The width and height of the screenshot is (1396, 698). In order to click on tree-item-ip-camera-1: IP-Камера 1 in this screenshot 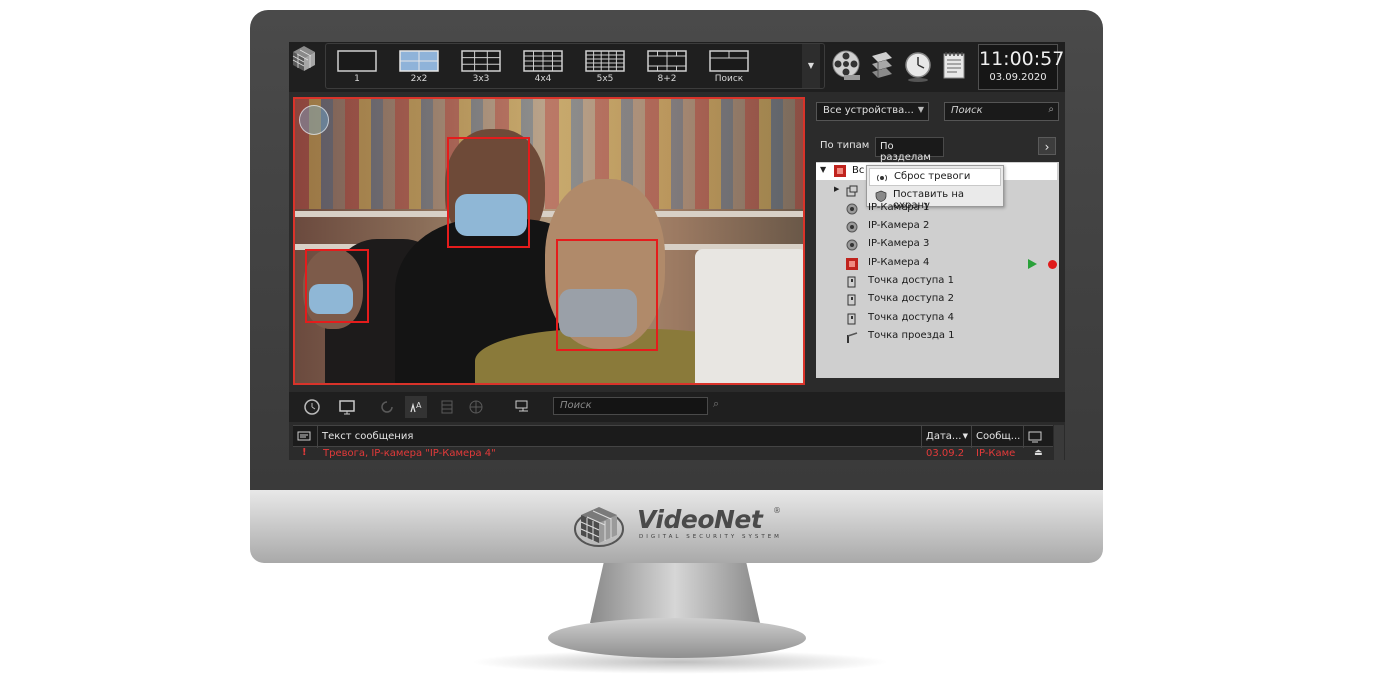, I will do `click(946, 209)`.